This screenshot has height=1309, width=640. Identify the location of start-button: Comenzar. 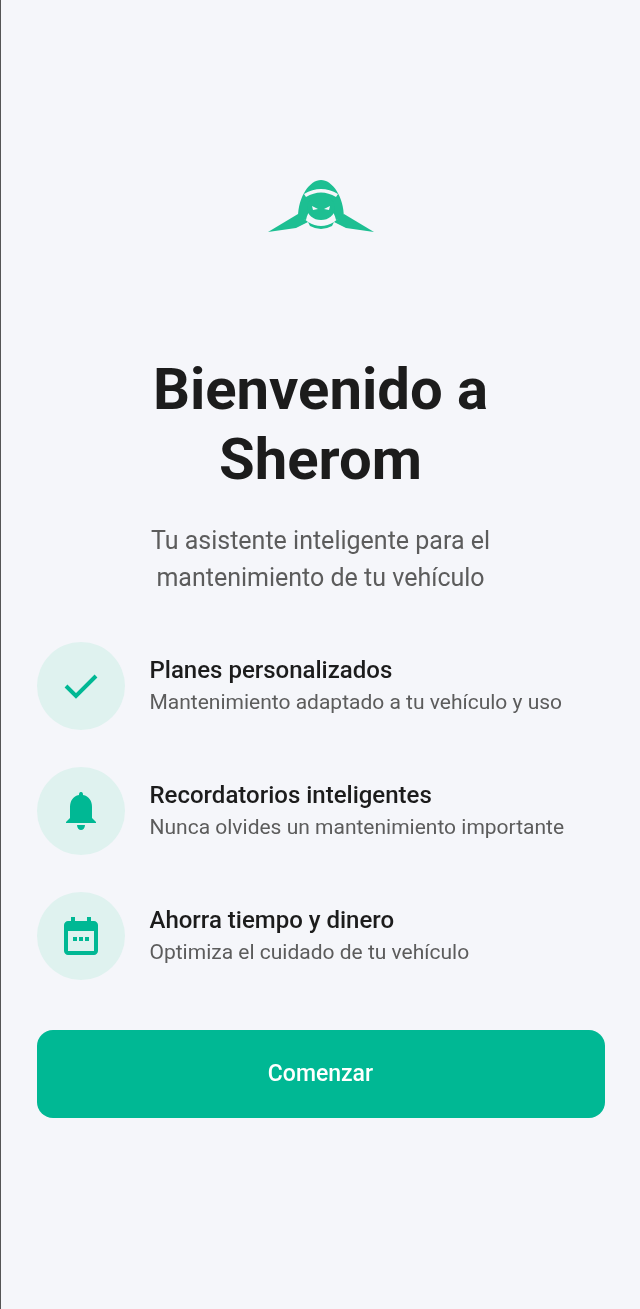
(320, 1074).